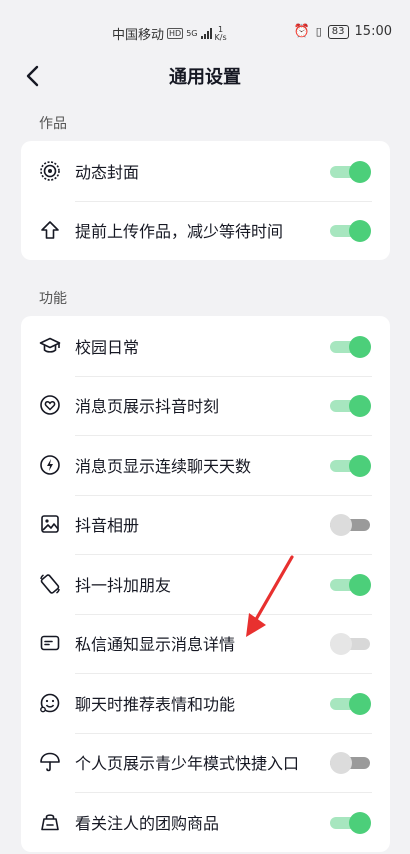 Image resolution: width=410 pixels, height=854 pixels. Describe the element at coordinates (123, 585) in the screenshot. I see `item-label: 抖一抖加朋友` at that location.